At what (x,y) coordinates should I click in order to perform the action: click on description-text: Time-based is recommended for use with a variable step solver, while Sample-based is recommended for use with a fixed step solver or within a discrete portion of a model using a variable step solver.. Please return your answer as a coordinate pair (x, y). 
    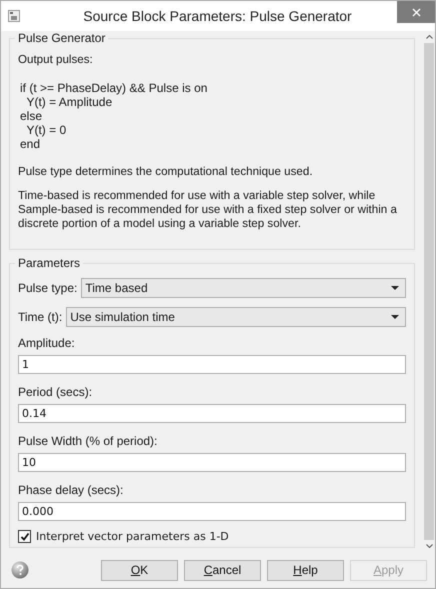
    Looking at the image, I should click on (208, 210).